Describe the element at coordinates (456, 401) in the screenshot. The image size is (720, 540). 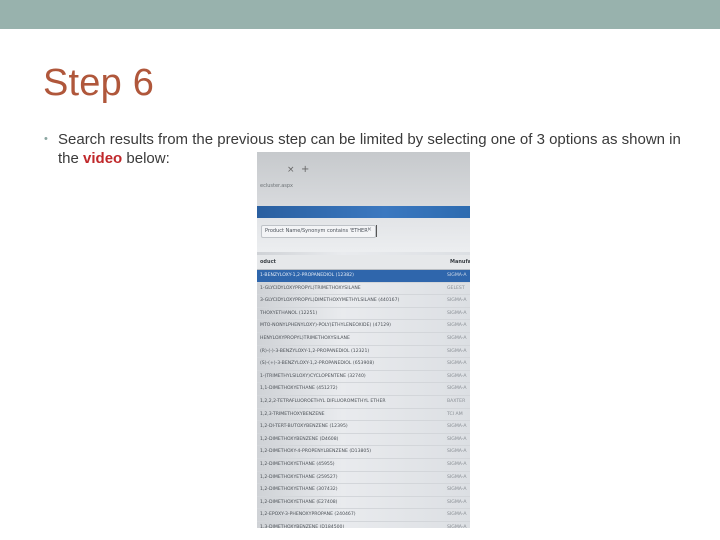
I see `photo-row-manufacturer: BAXTER` at that location.